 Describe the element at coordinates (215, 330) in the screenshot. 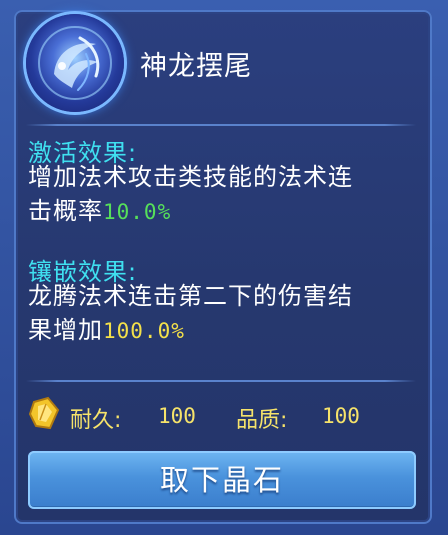

I see `inlay-line-2: 果增加100.0%` at that location.